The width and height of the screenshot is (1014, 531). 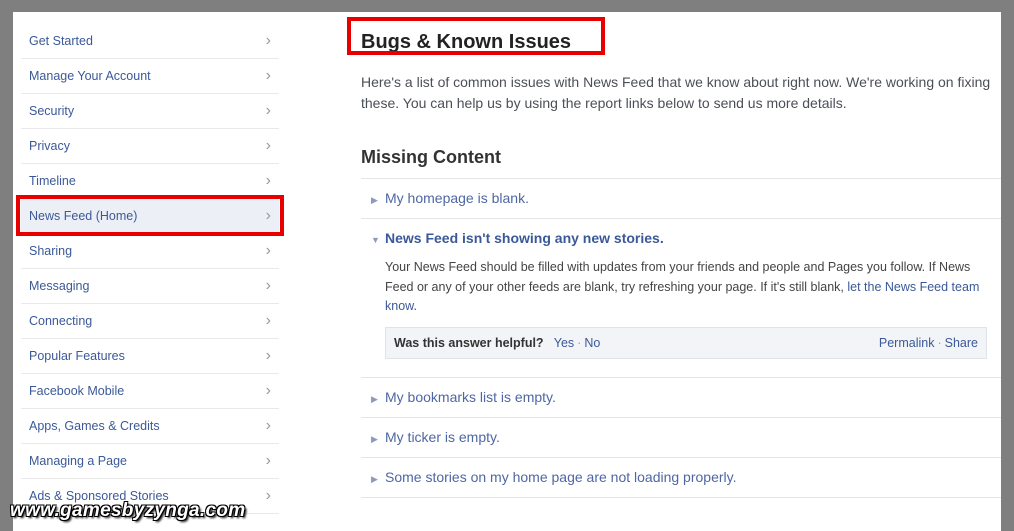 What do you see at coordinates (61, 41) in the screenshot?
I see `sidebar-item-label: Get Started` at bounding box center [61, 41].